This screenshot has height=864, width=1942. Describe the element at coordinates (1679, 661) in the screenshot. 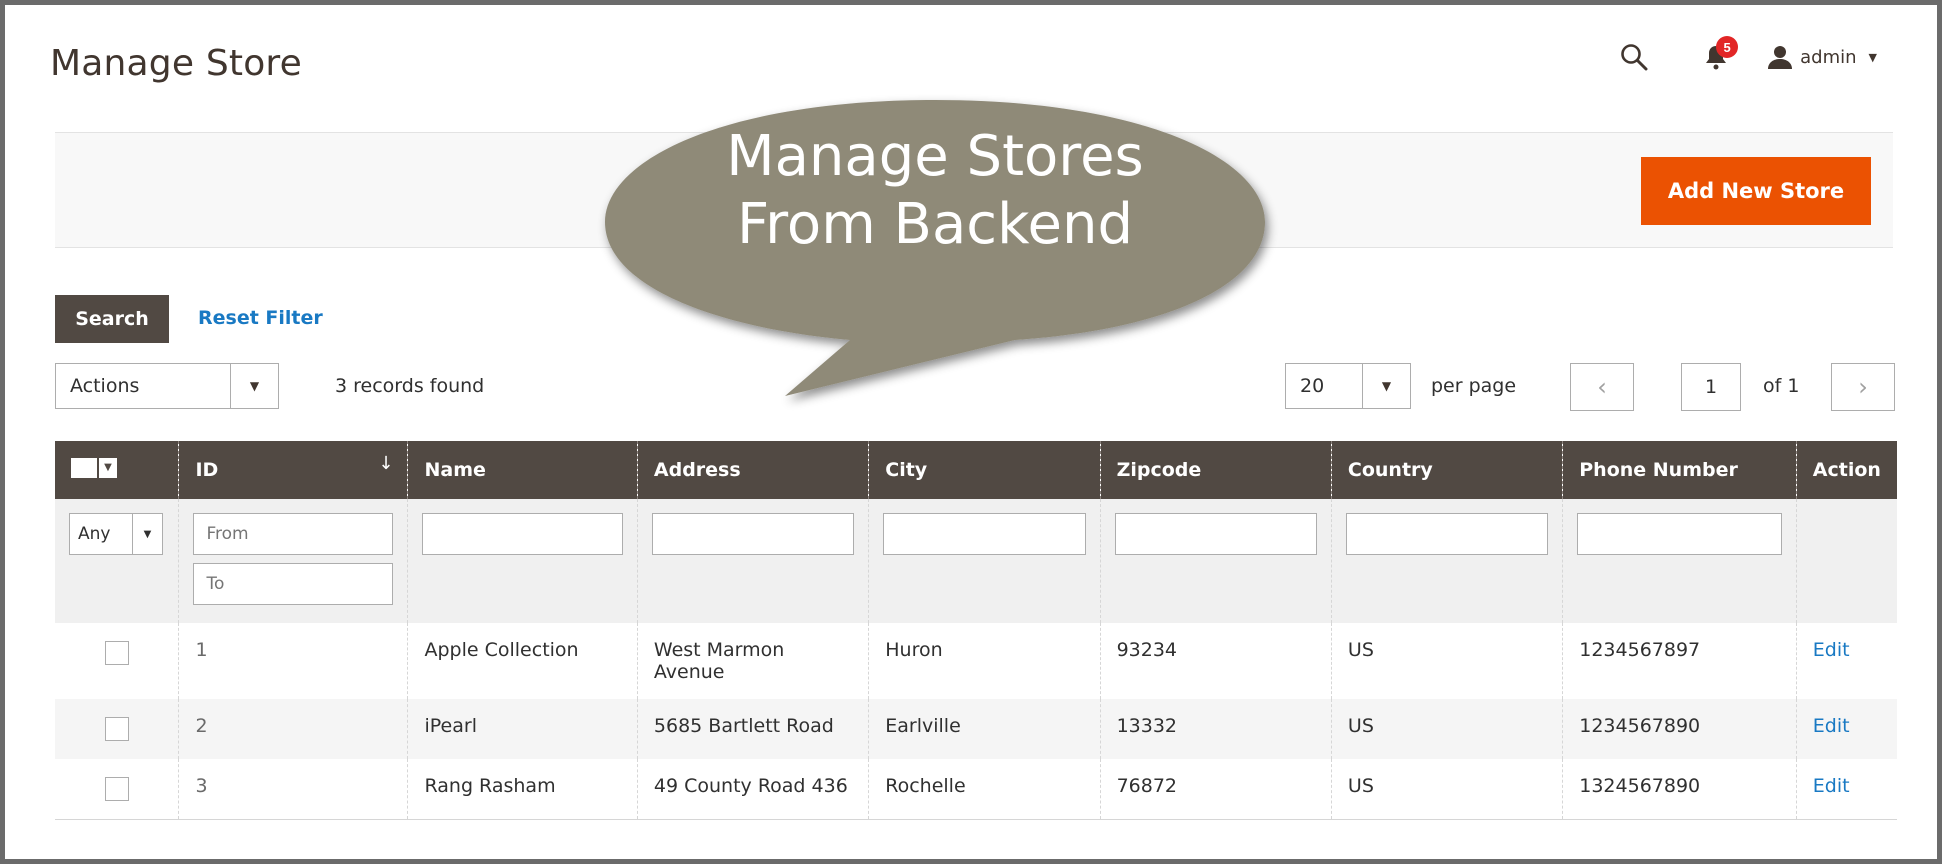

I see `cell-phone: 1234567897` at that location.